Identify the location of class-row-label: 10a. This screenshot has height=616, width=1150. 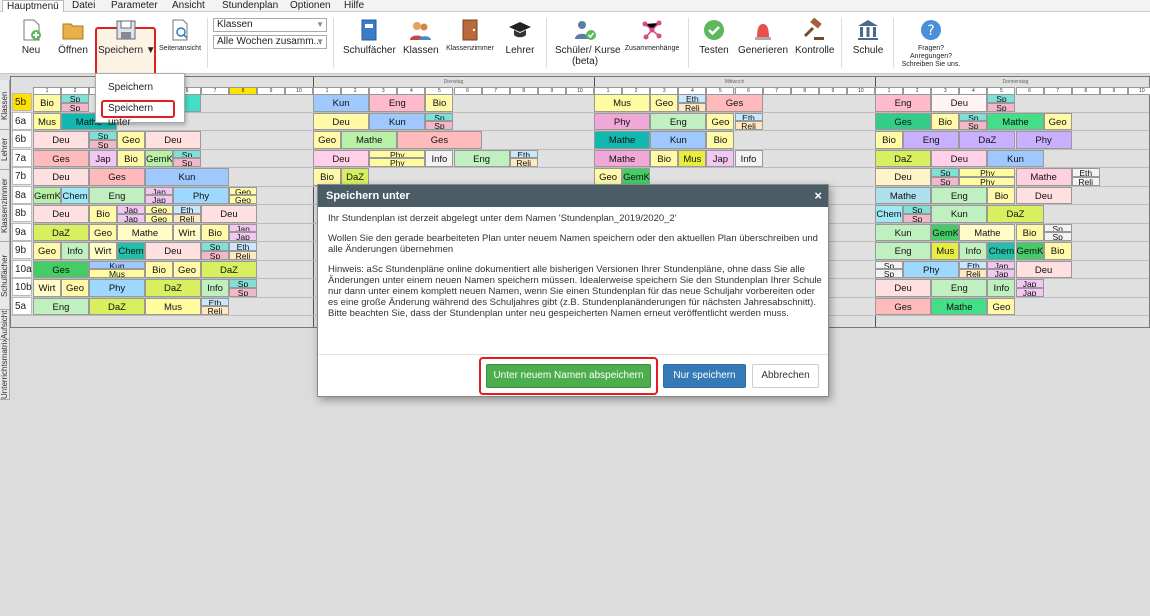
(22, 268).